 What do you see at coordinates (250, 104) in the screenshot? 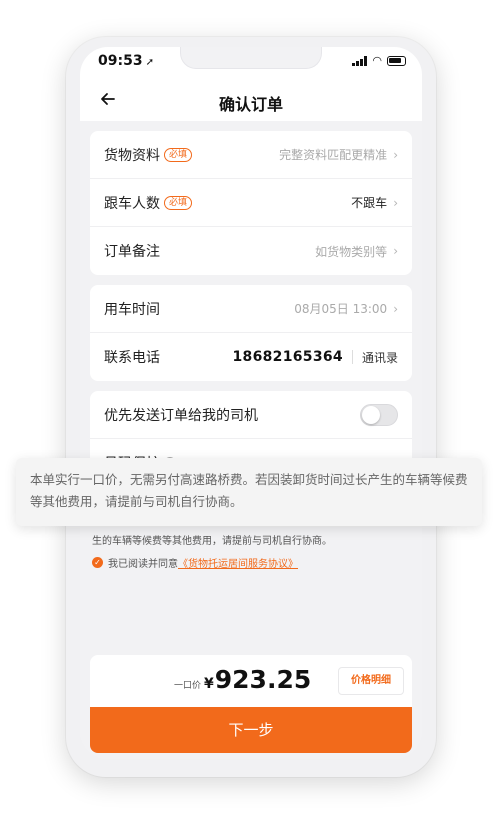
I see `page-title: 确认订单` at bounding box center [250, 104].